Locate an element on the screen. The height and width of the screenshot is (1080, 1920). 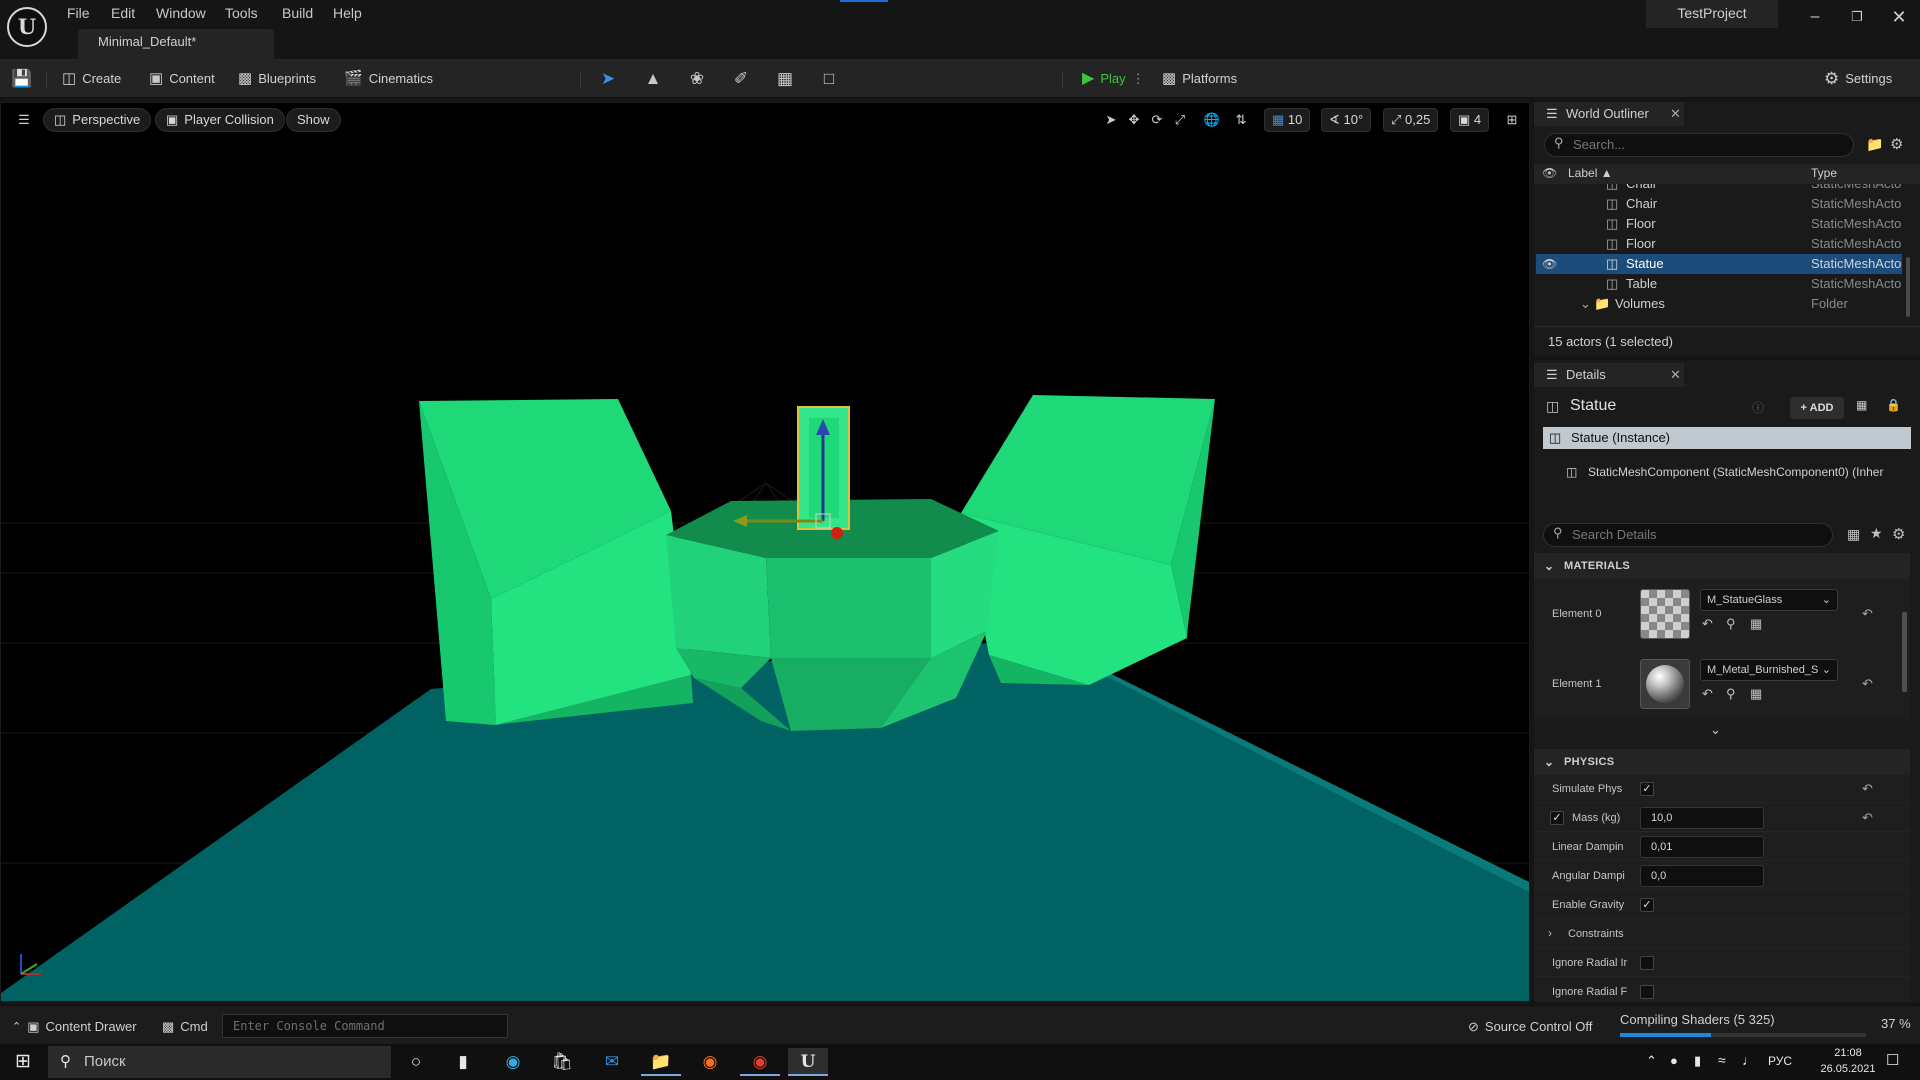
console-input: Enter Console Command is located at coordinates (365, 1026).